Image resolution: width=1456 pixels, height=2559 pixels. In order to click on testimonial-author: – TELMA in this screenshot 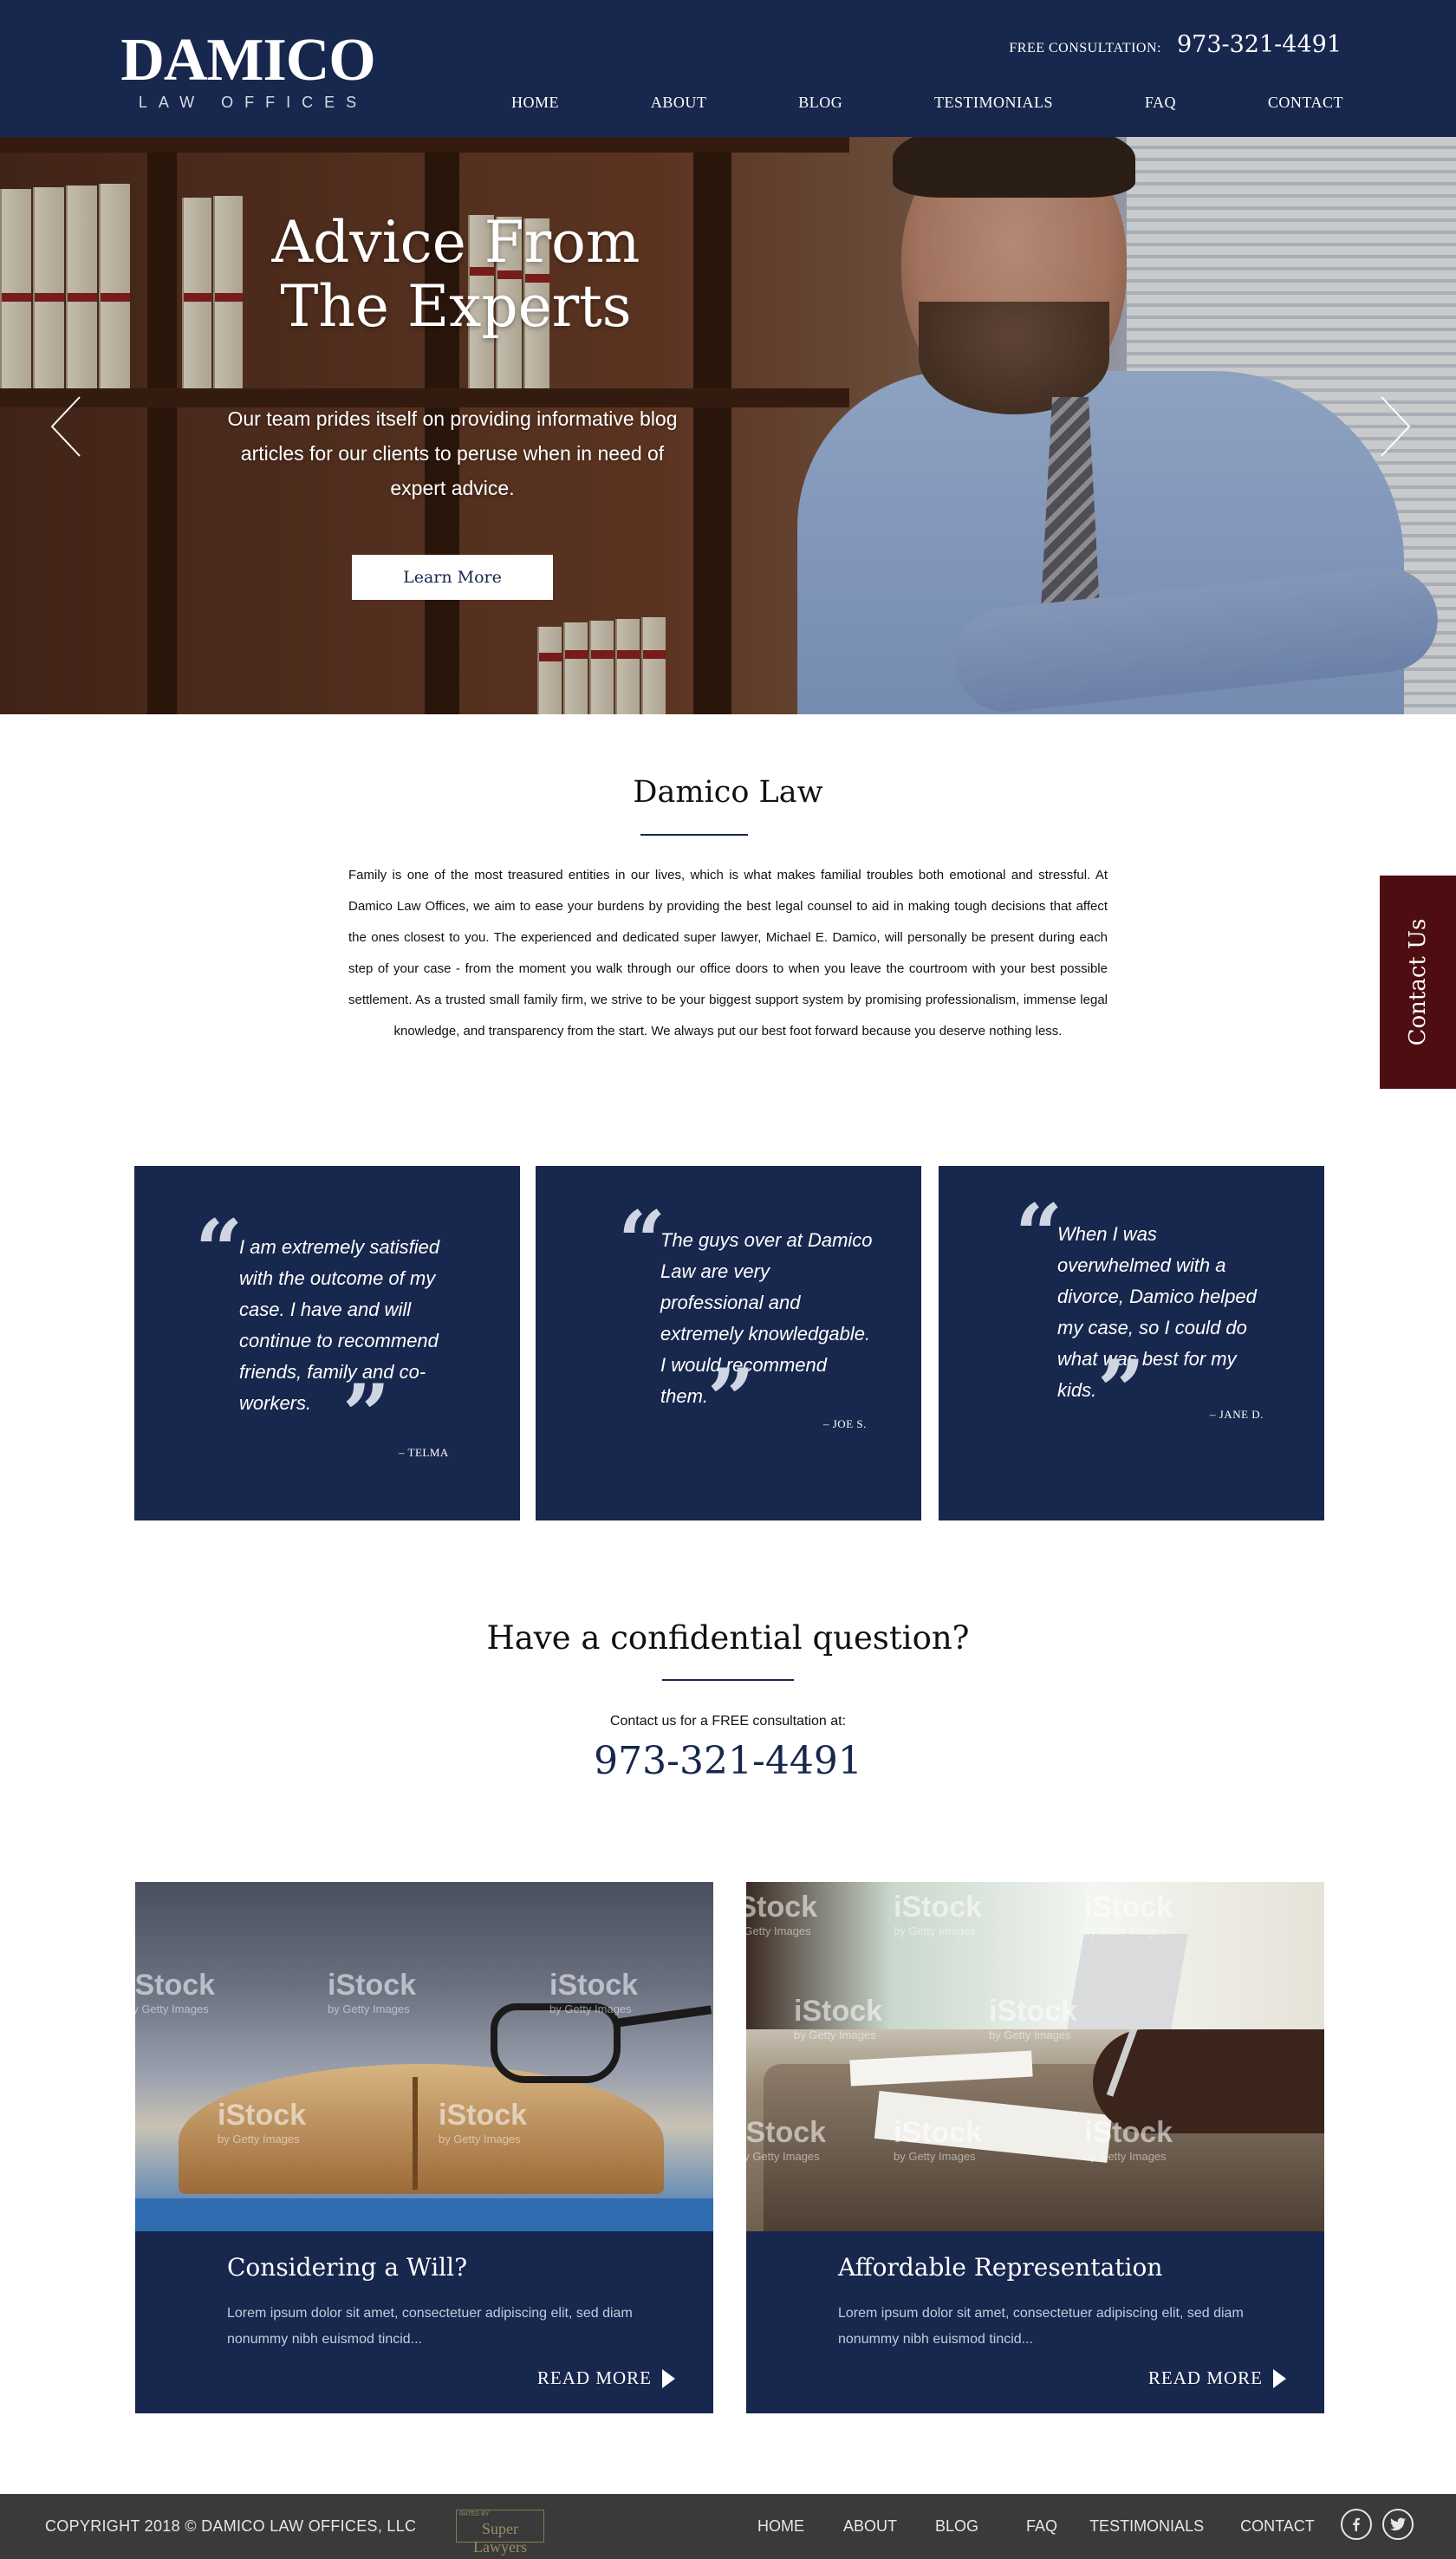, I will do `click(424, 1452)`.